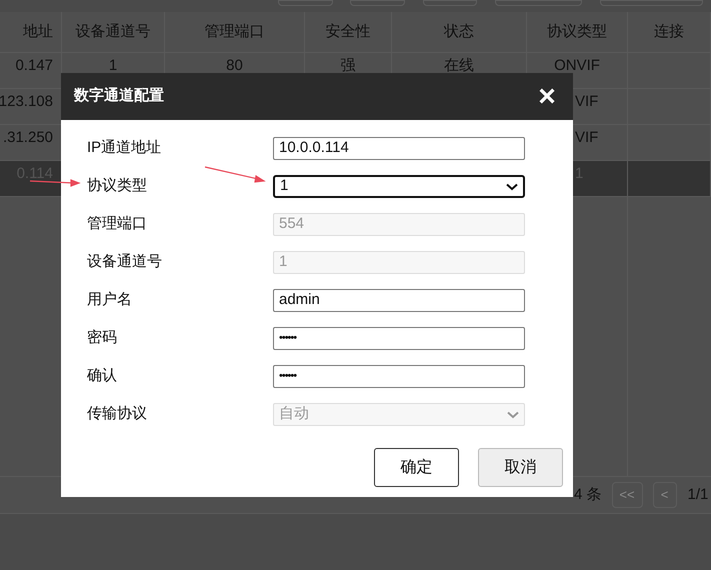 Image resolution: width=711 pixels, height=570 pixels. I want to click on dialog-title: 数字通道配置, so click(119, 96).